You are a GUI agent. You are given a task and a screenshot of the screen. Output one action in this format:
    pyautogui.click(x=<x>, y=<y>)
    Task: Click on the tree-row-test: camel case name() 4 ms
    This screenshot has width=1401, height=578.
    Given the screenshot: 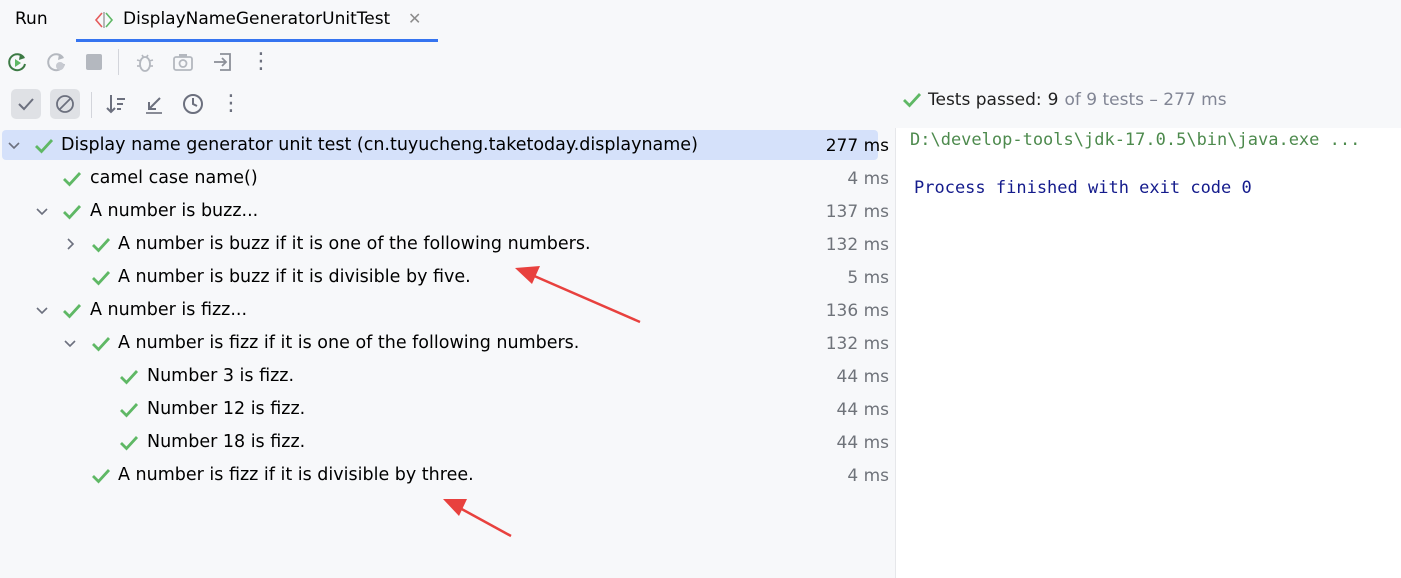 What is the action you would take?
    pyautogui.click(x=447, y=178)
    